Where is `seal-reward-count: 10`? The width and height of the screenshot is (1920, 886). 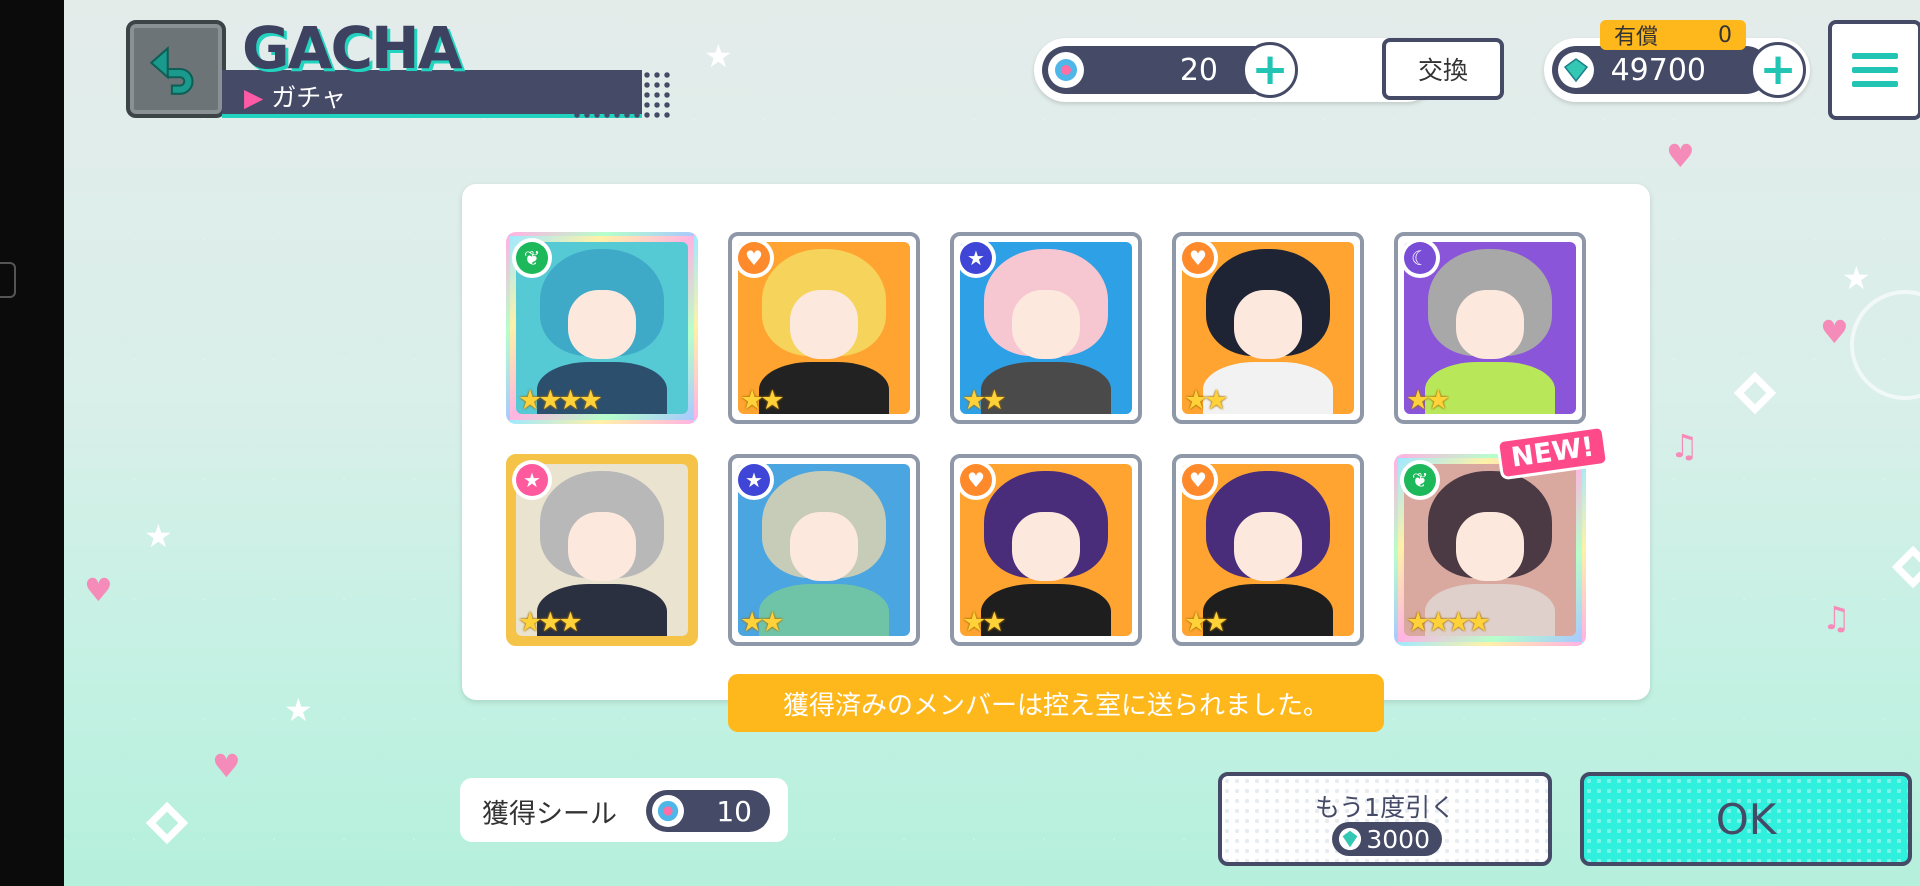
seal-reward-count: 10 is located at coordinates (734, 811).